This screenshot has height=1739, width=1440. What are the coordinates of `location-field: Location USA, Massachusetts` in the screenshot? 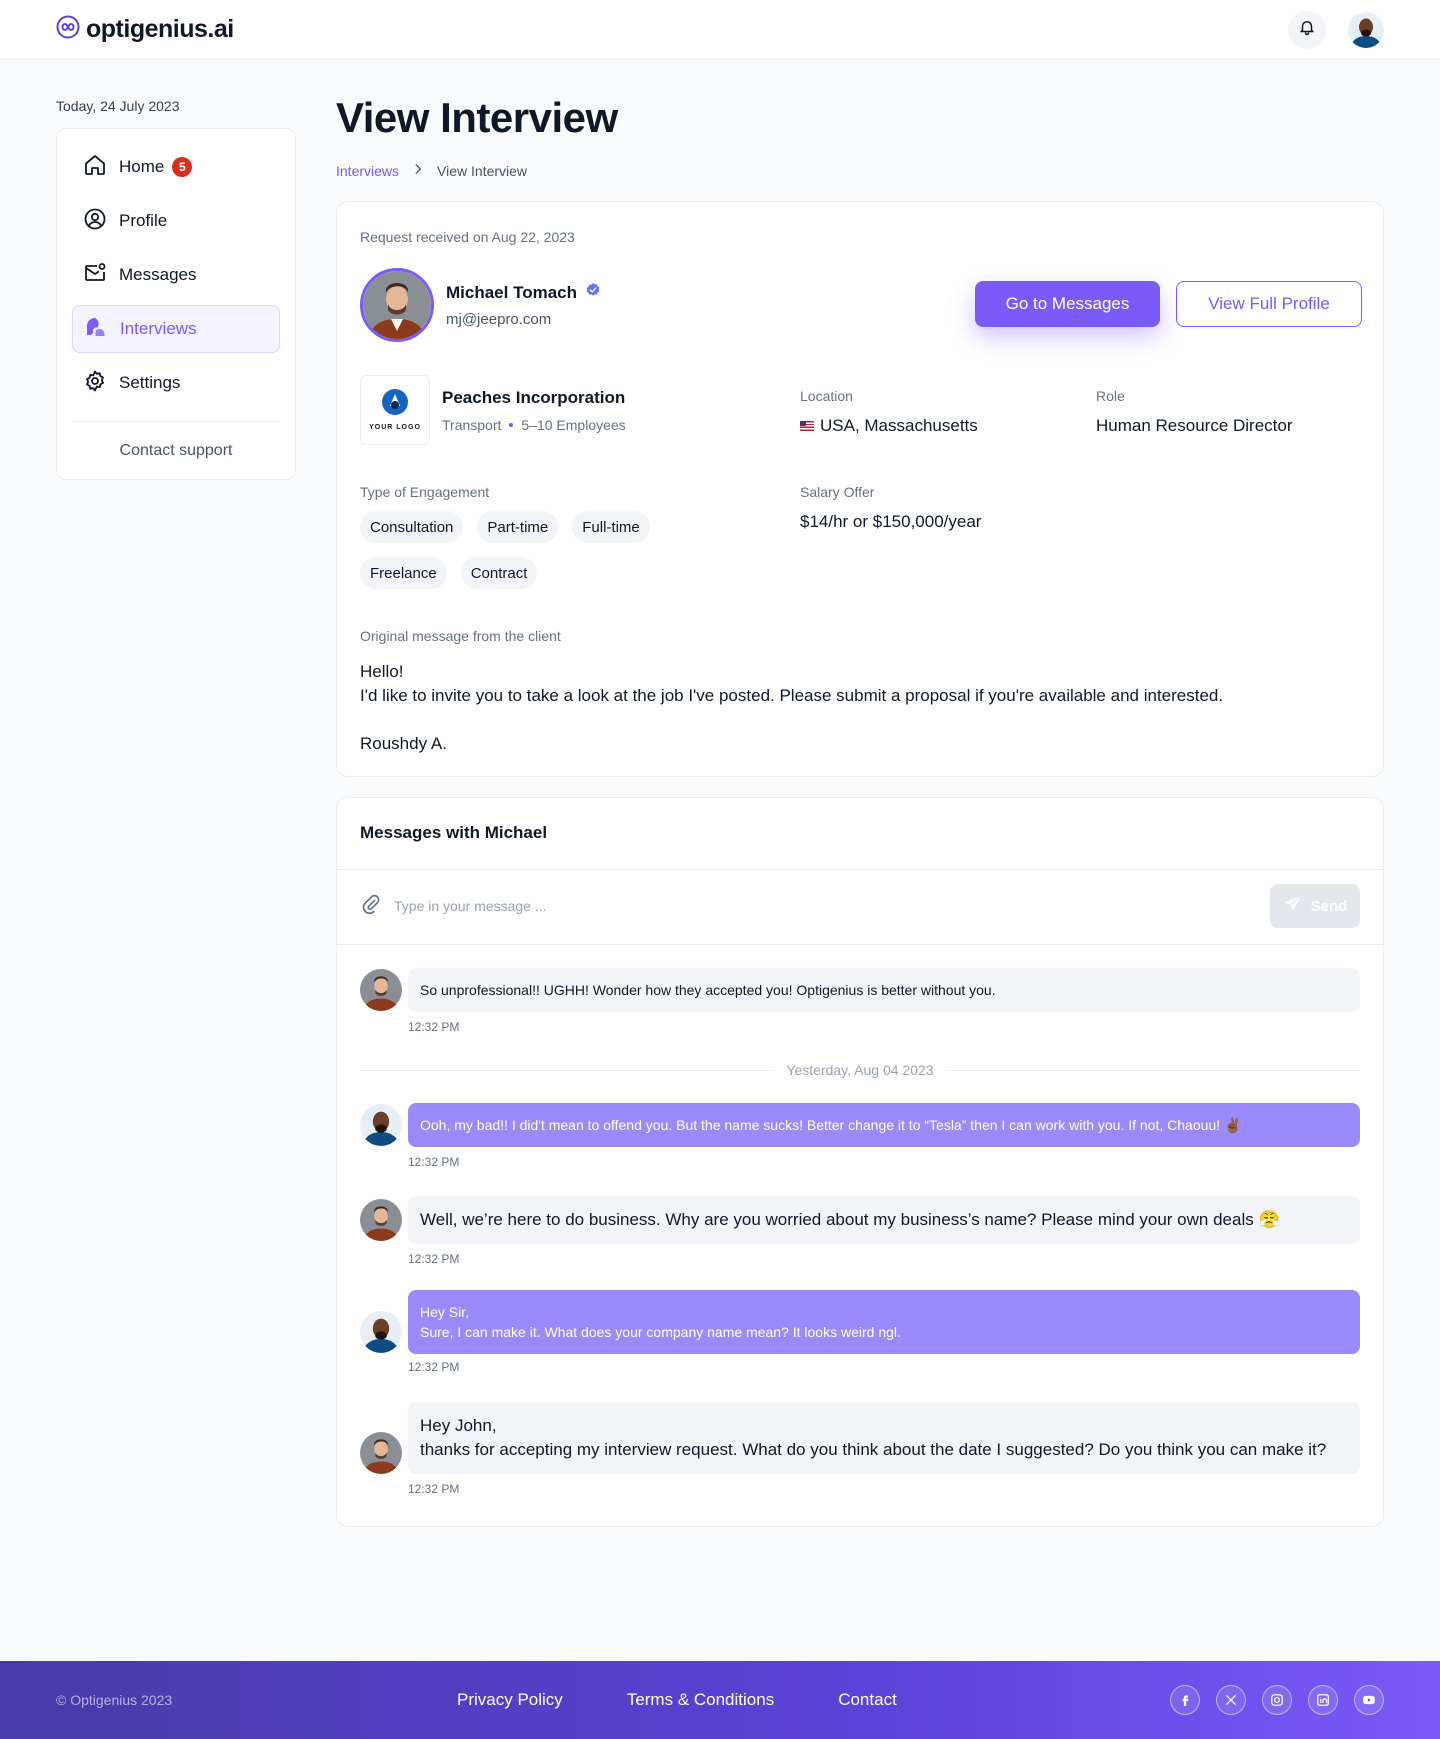 It's located at (889, 412).